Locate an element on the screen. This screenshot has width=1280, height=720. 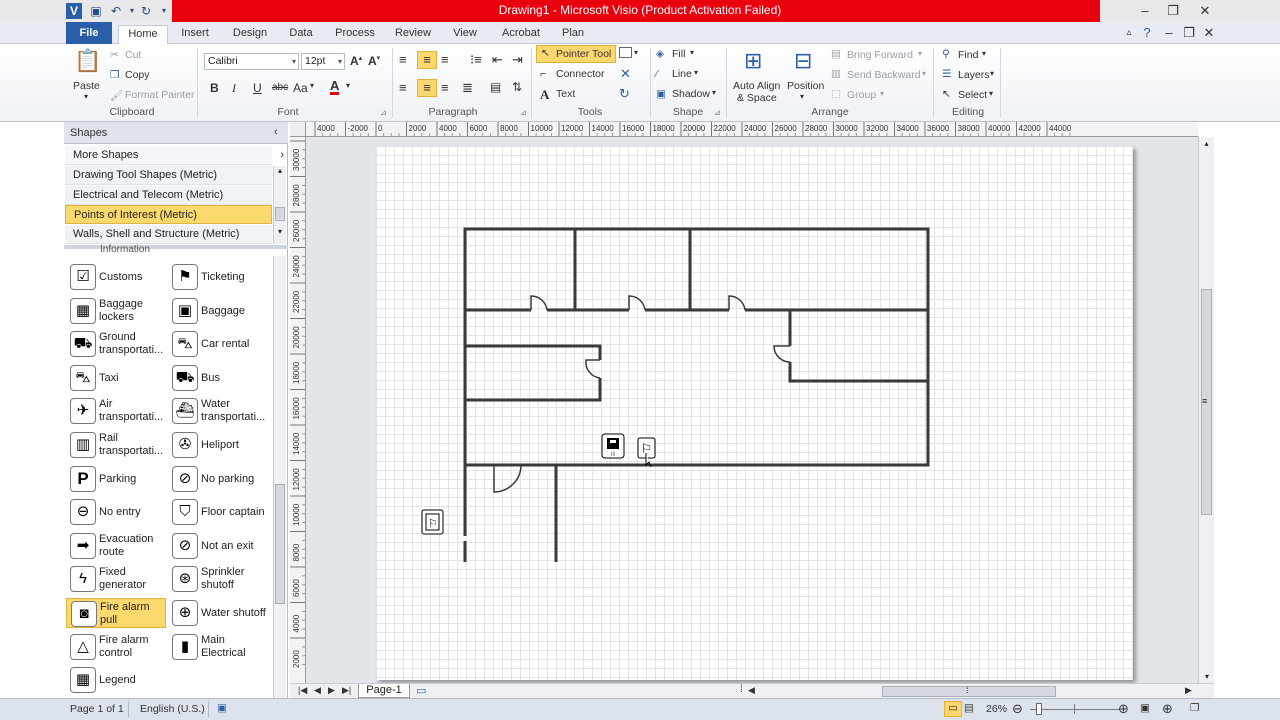
collapse-pane-icon: ‹ is located at coordinates (276, 132).